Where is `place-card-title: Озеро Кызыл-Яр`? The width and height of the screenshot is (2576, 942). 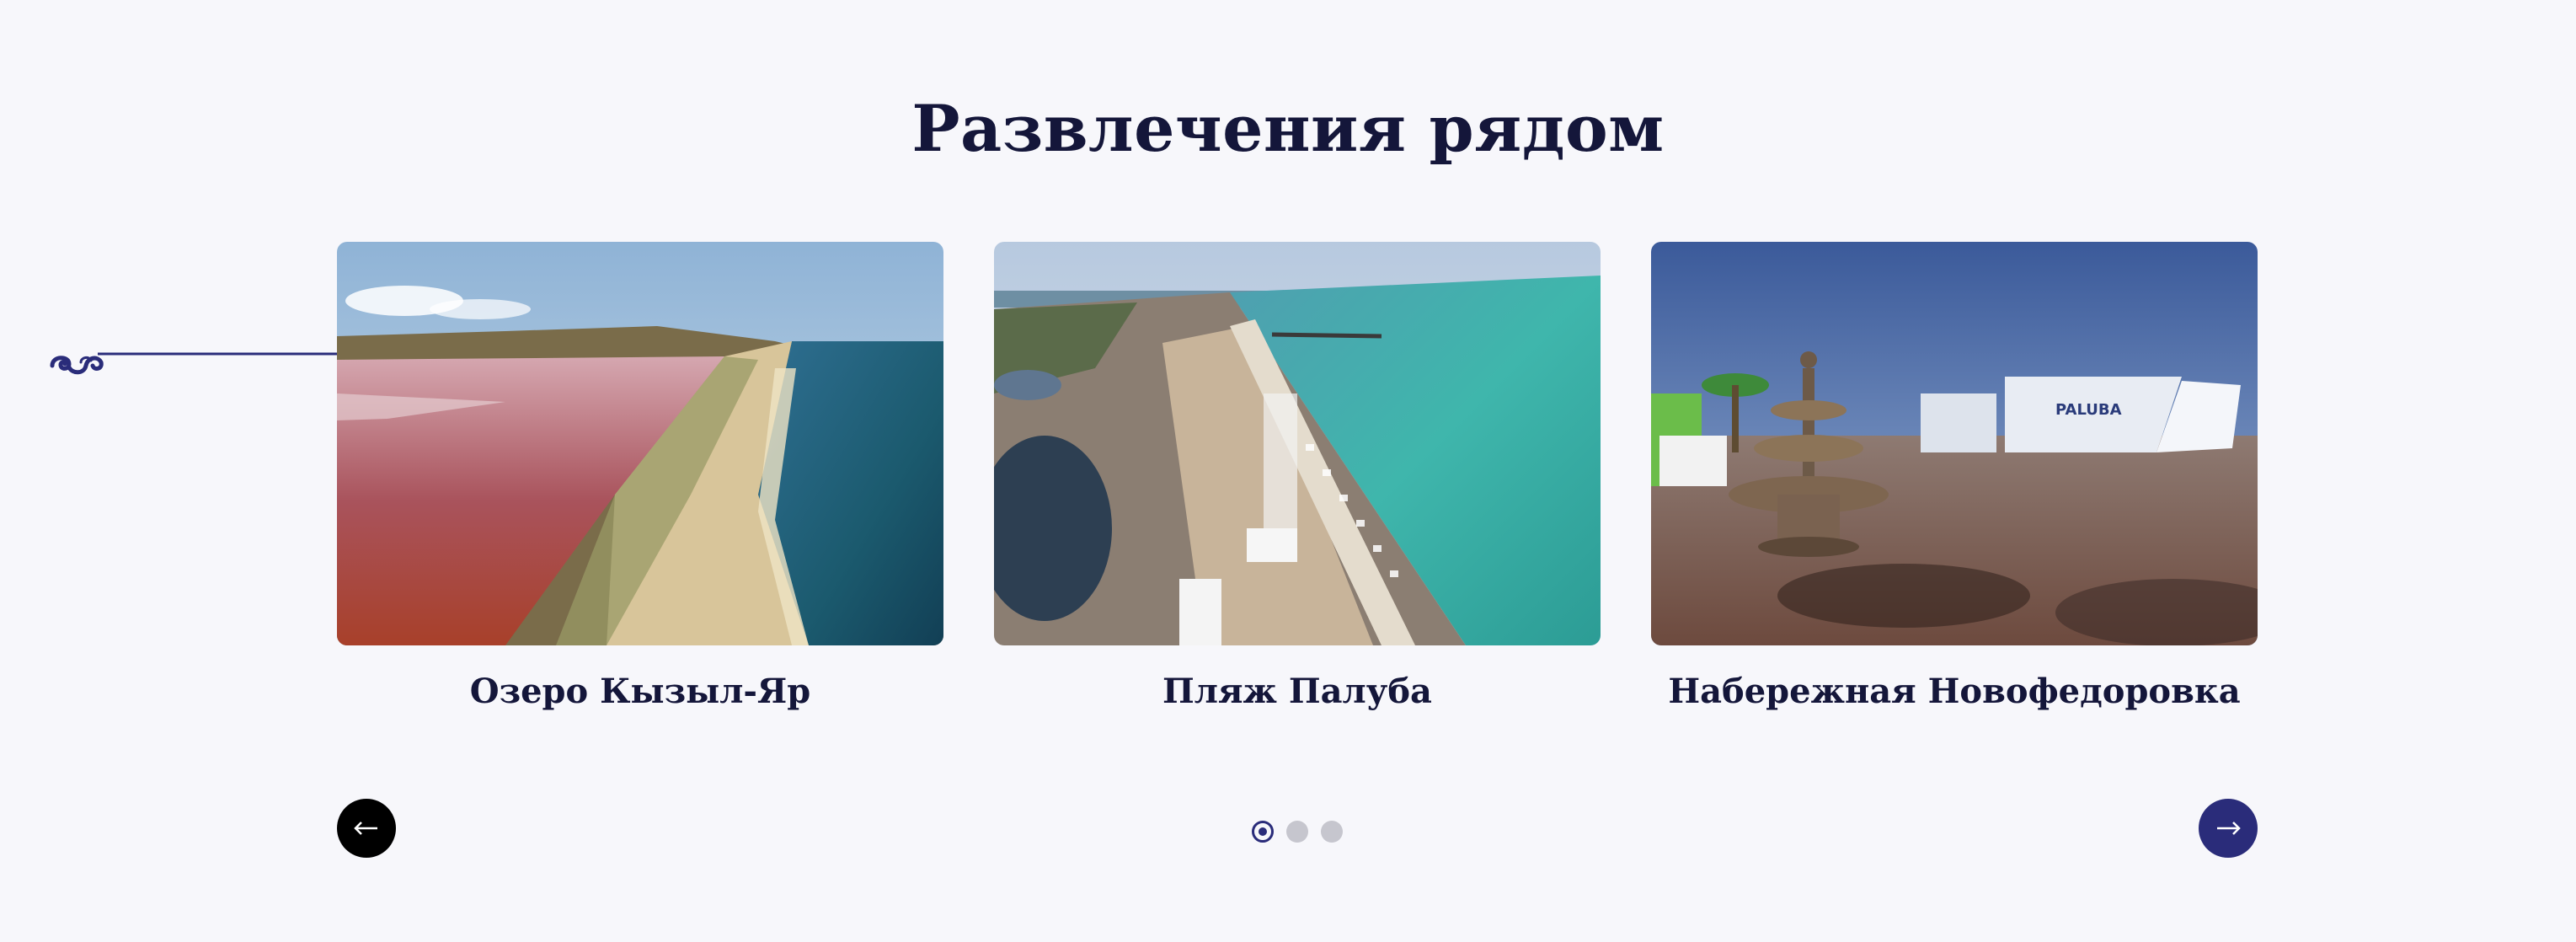
place-card-title: Озеро Кызыл-Яр is located at coordinates (640, 691).